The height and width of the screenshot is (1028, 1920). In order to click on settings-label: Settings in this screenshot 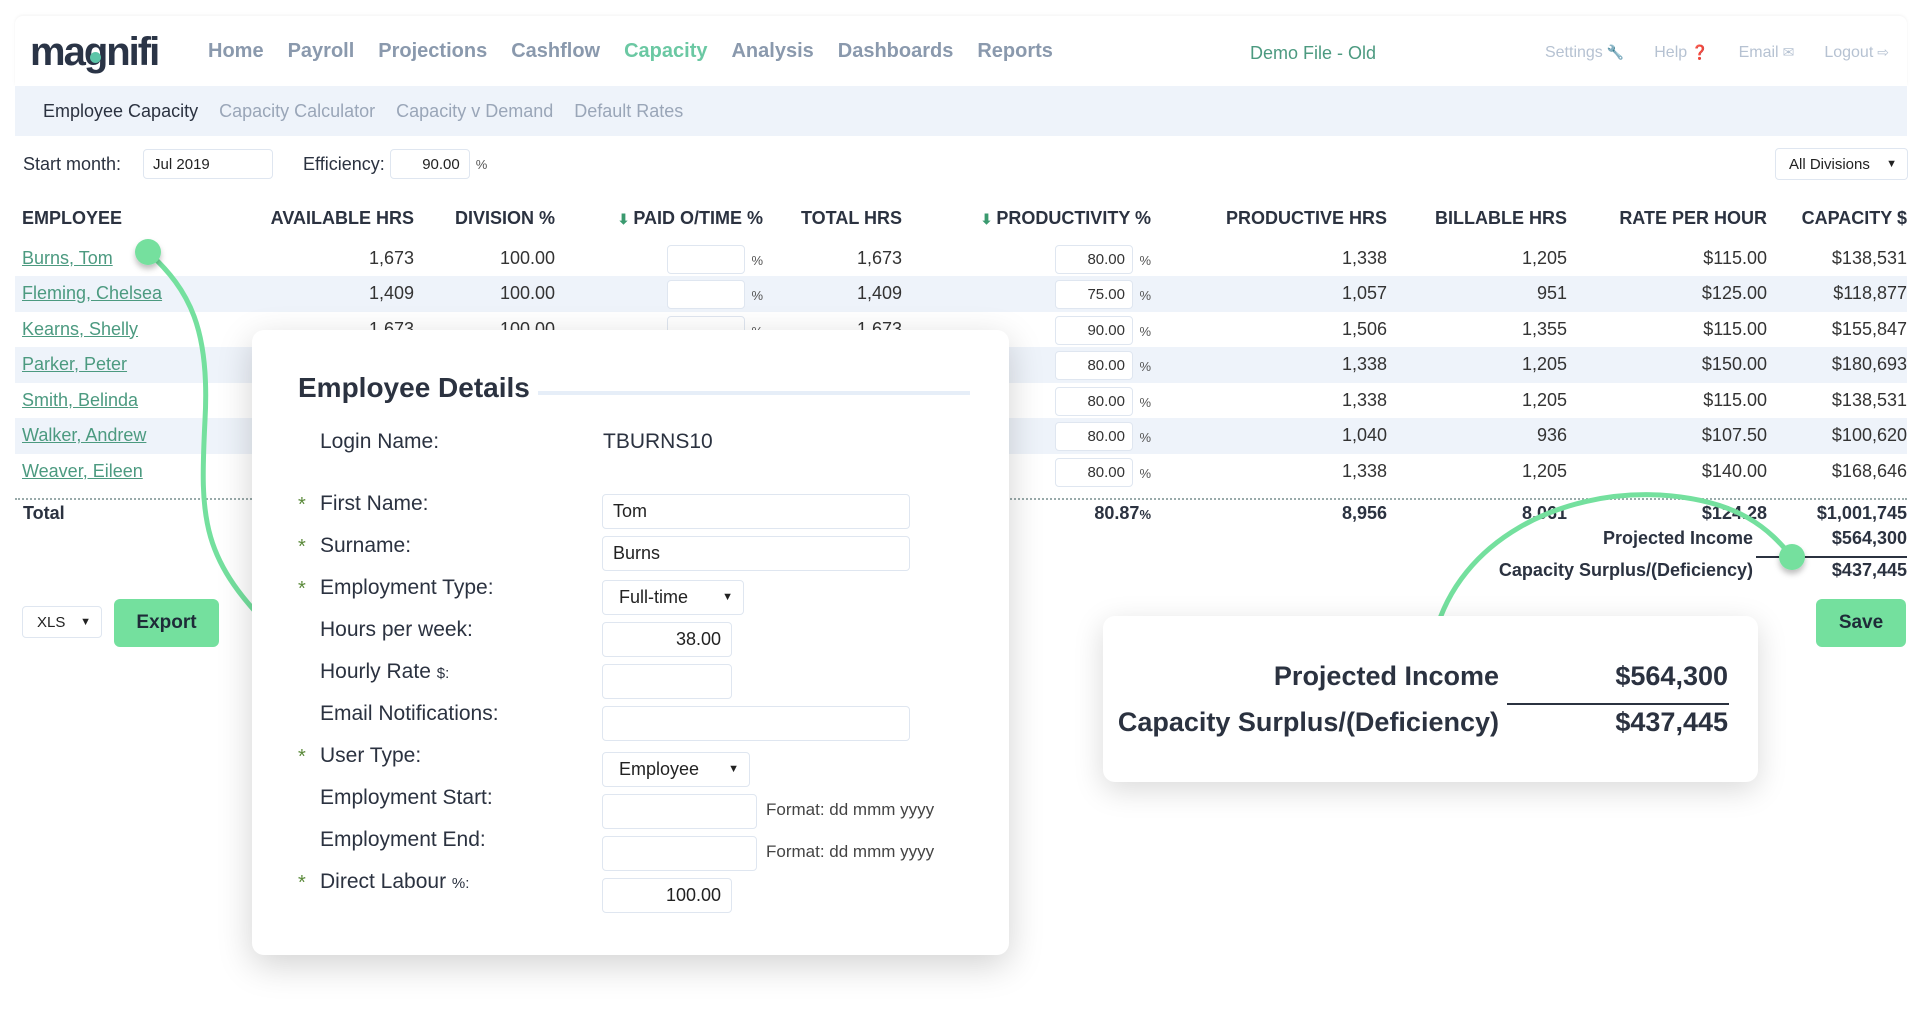, I will do `click(1573, 52)`.